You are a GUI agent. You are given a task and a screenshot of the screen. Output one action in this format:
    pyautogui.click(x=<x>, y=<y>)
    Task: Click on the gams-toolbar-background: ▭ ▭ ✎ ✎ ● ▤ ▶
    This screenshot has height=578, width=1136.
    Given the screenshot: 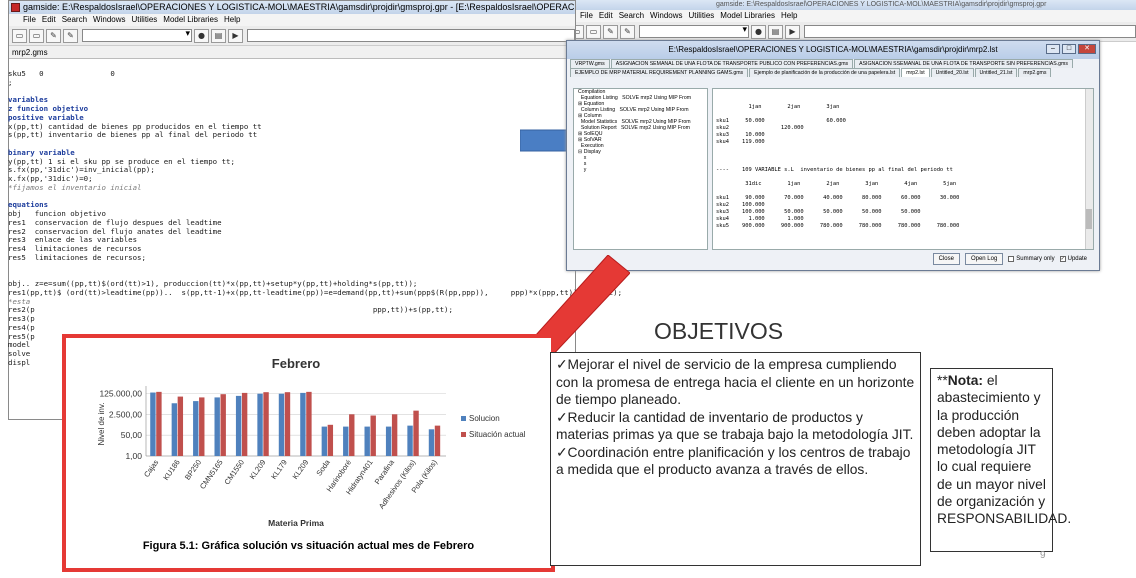 What is the action you would take?
    pyautogui.click(x=851, y=32)
    